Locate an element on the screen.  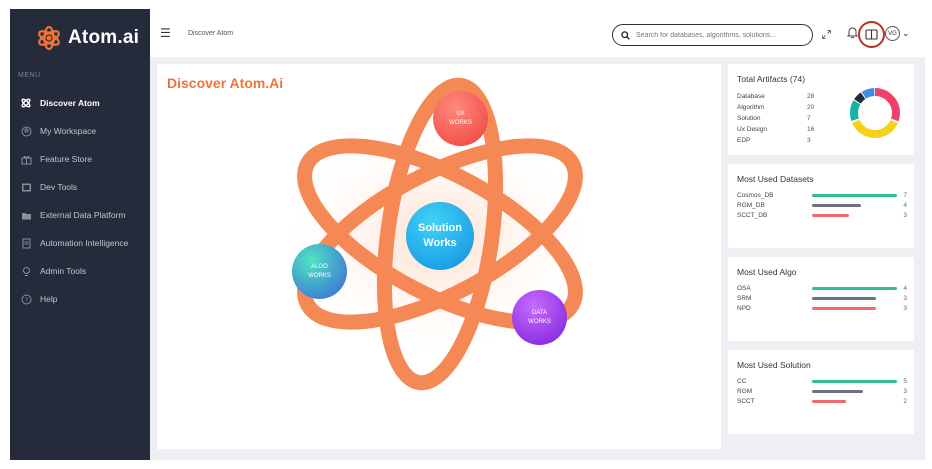
artifacts-donut-chart is located at coordinates (875, 113).